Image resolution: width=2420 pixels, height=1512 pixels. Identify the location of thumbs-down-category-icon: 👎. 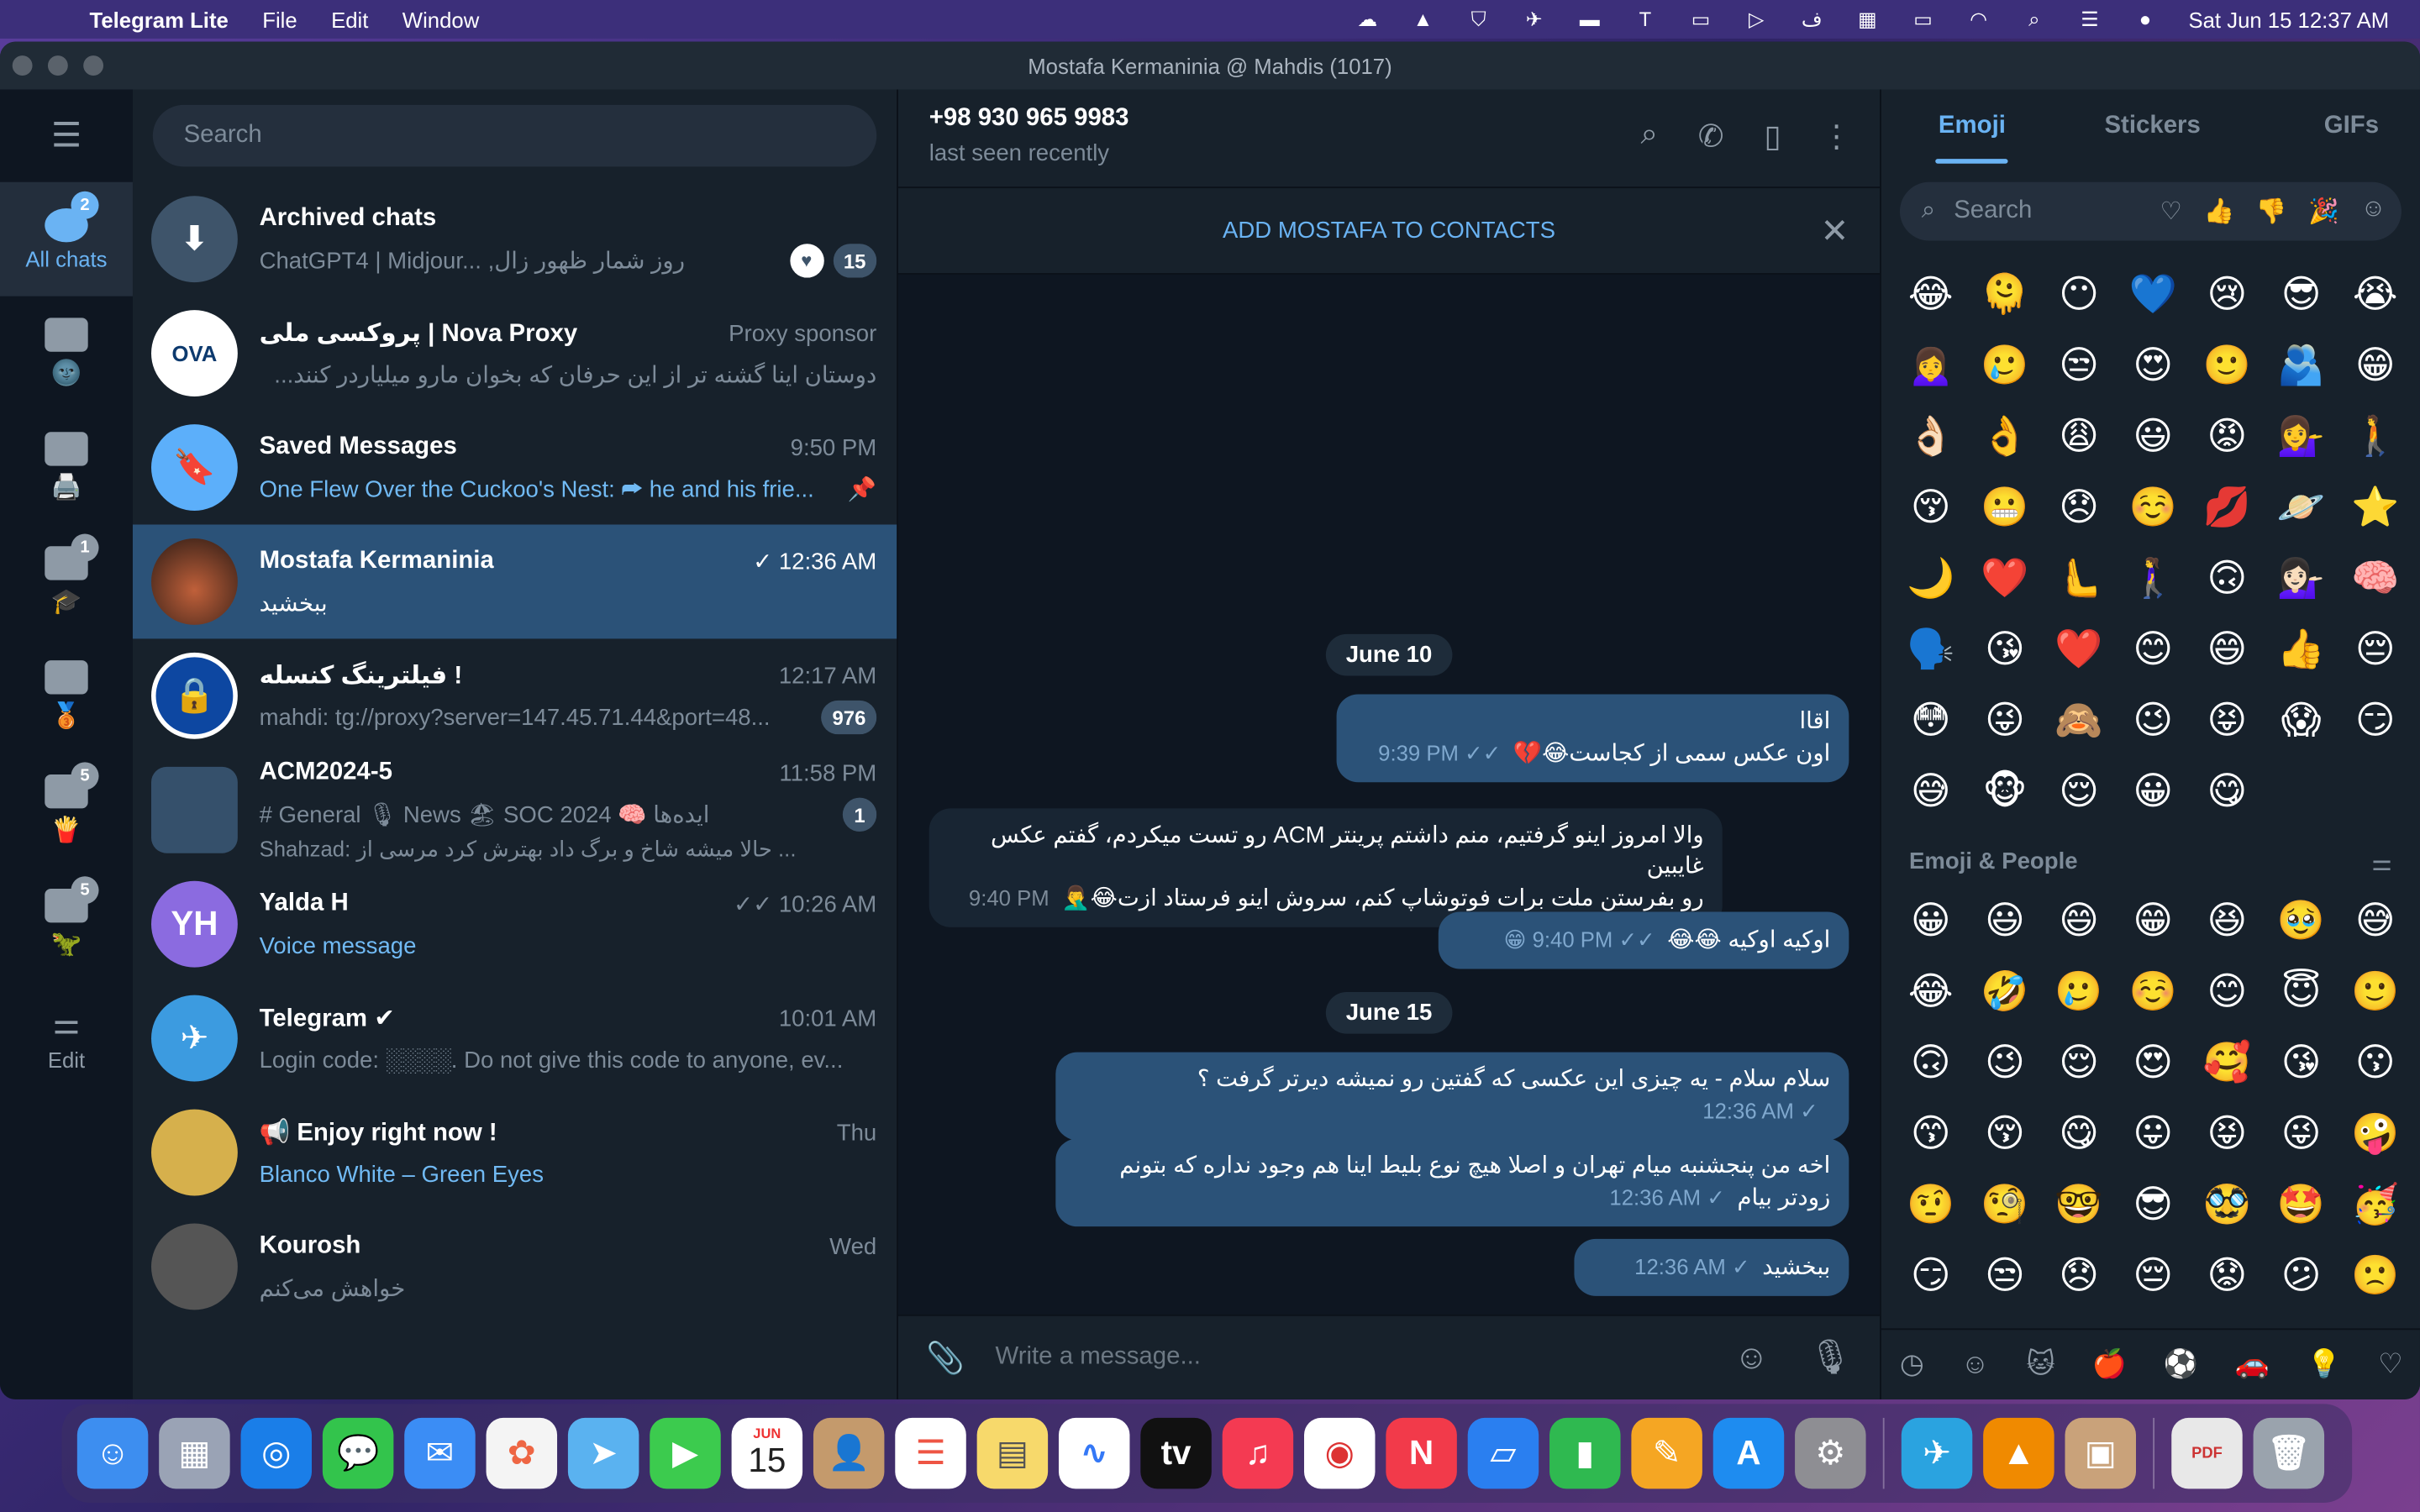
(2271, 211).